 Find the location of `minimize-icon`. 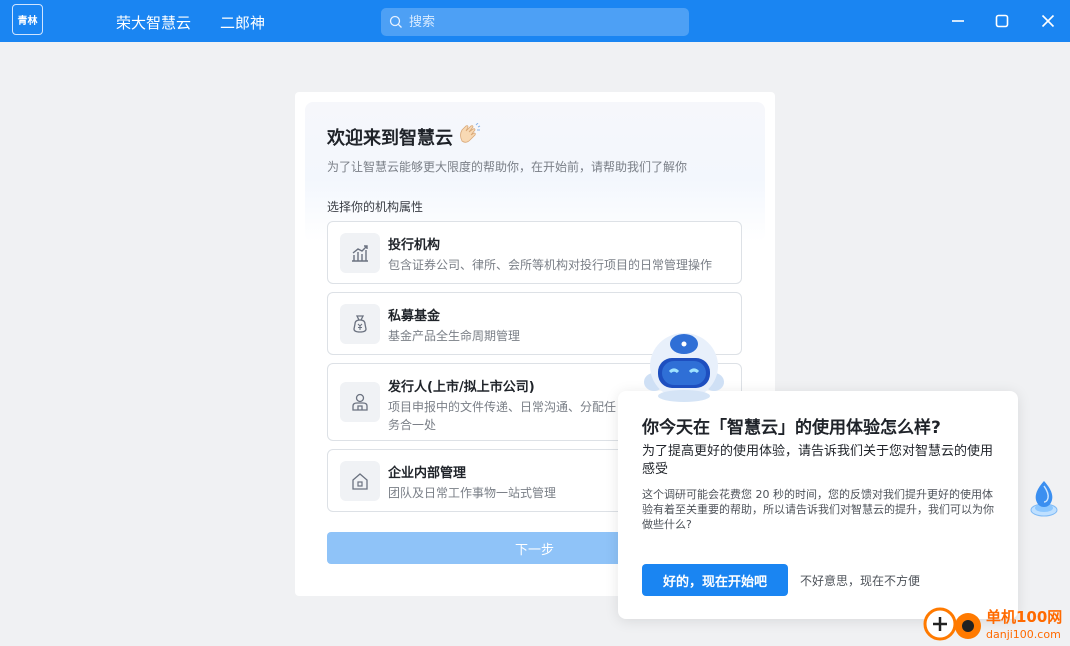

minimize-icon is located at coordinates (958, 21).